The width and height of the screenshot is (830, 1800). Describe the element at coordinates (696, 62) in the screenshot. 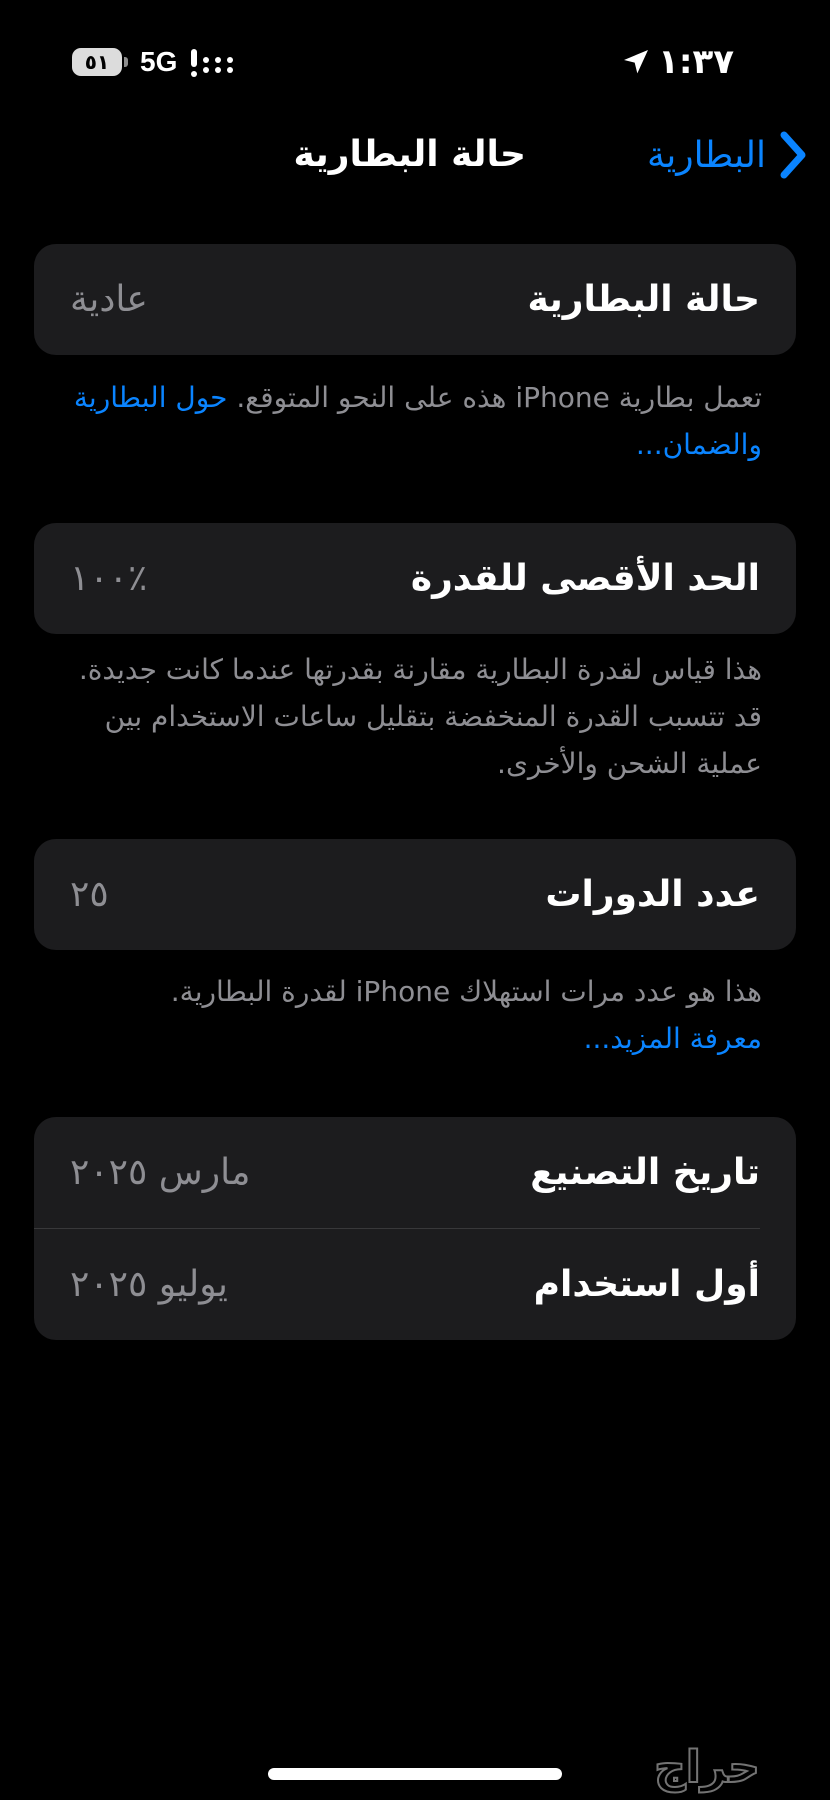

I see `status-time: ١:٣٧` at that location.